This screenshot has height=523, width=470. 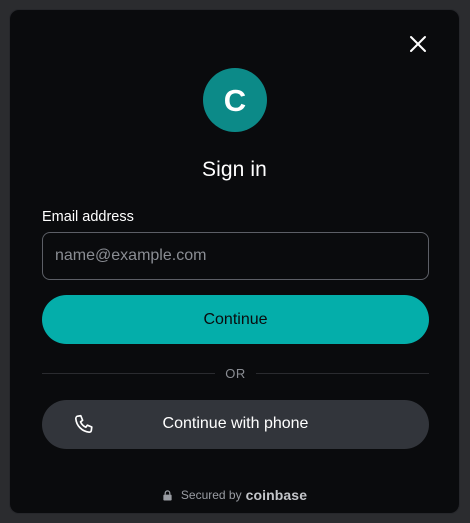 I want to click on secured-text: Secured by, so click(x=211, y=495).